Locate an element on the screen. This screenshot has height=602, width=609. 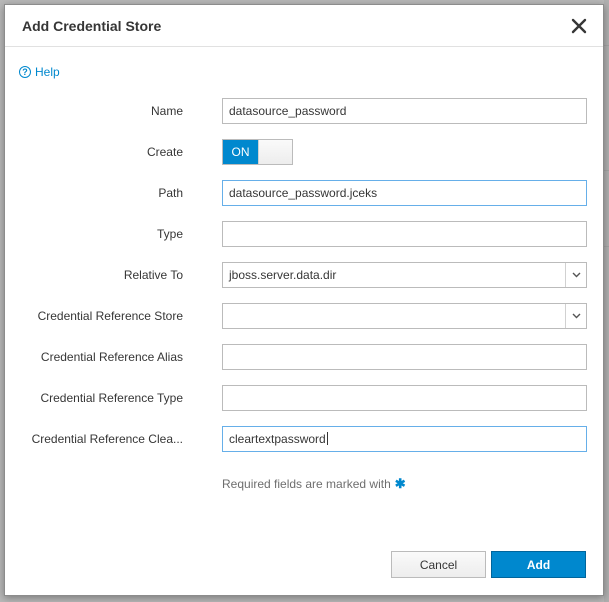
create-toggle: ON is located at coordinates (257, 152).